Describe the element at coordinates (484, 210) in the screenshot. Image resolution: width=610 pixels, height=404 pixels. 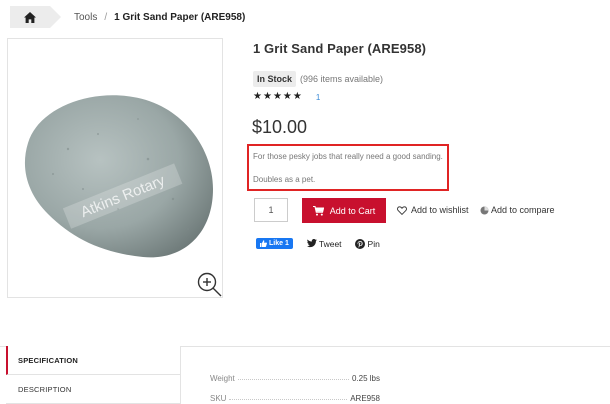
I see `pie-chart-icon` at that location.